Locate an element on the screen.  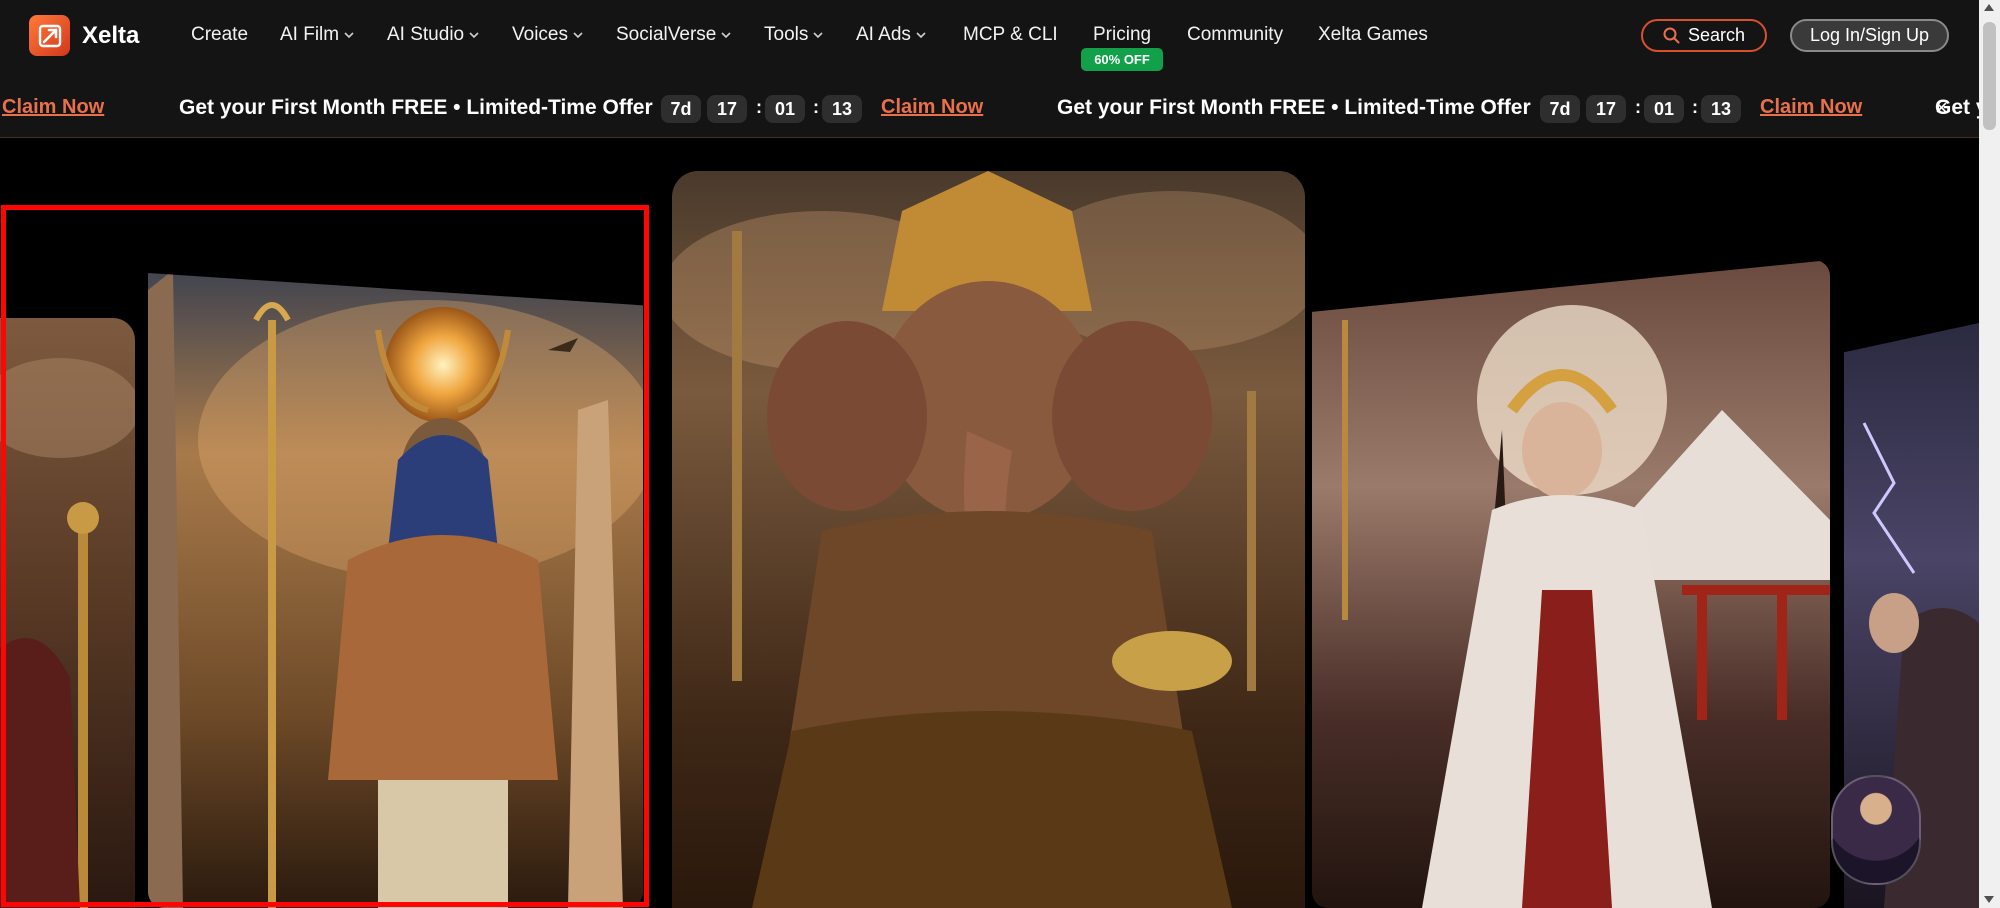
nav-label: Voices is located at coordinates (540, 34).